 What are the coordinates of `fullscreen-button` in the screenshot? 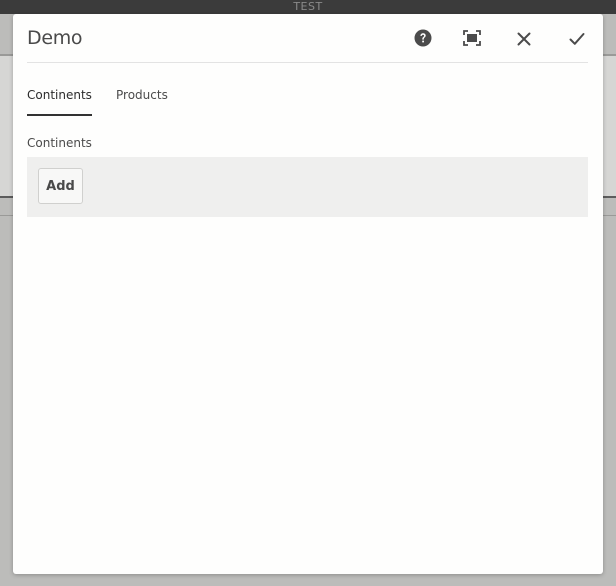 It's located at (472, 40).